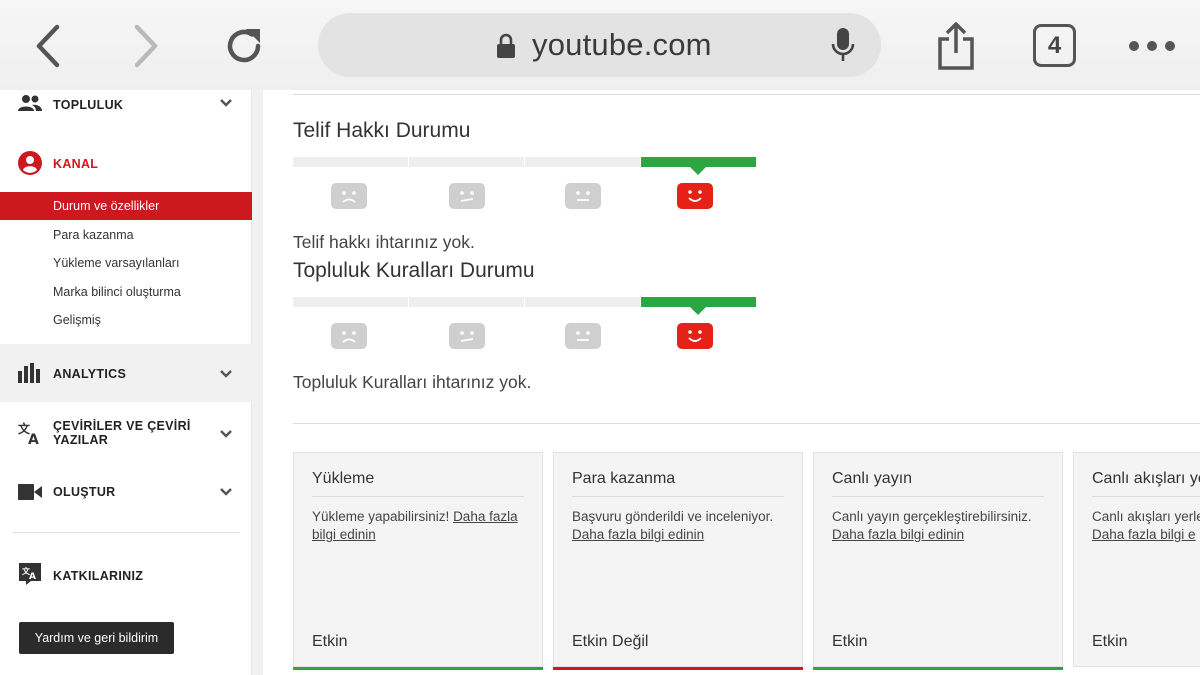 The image size is (1200, 675). I want to click on sidebar-subitem-durum: Durum ve özellikler, so click(126, 206).